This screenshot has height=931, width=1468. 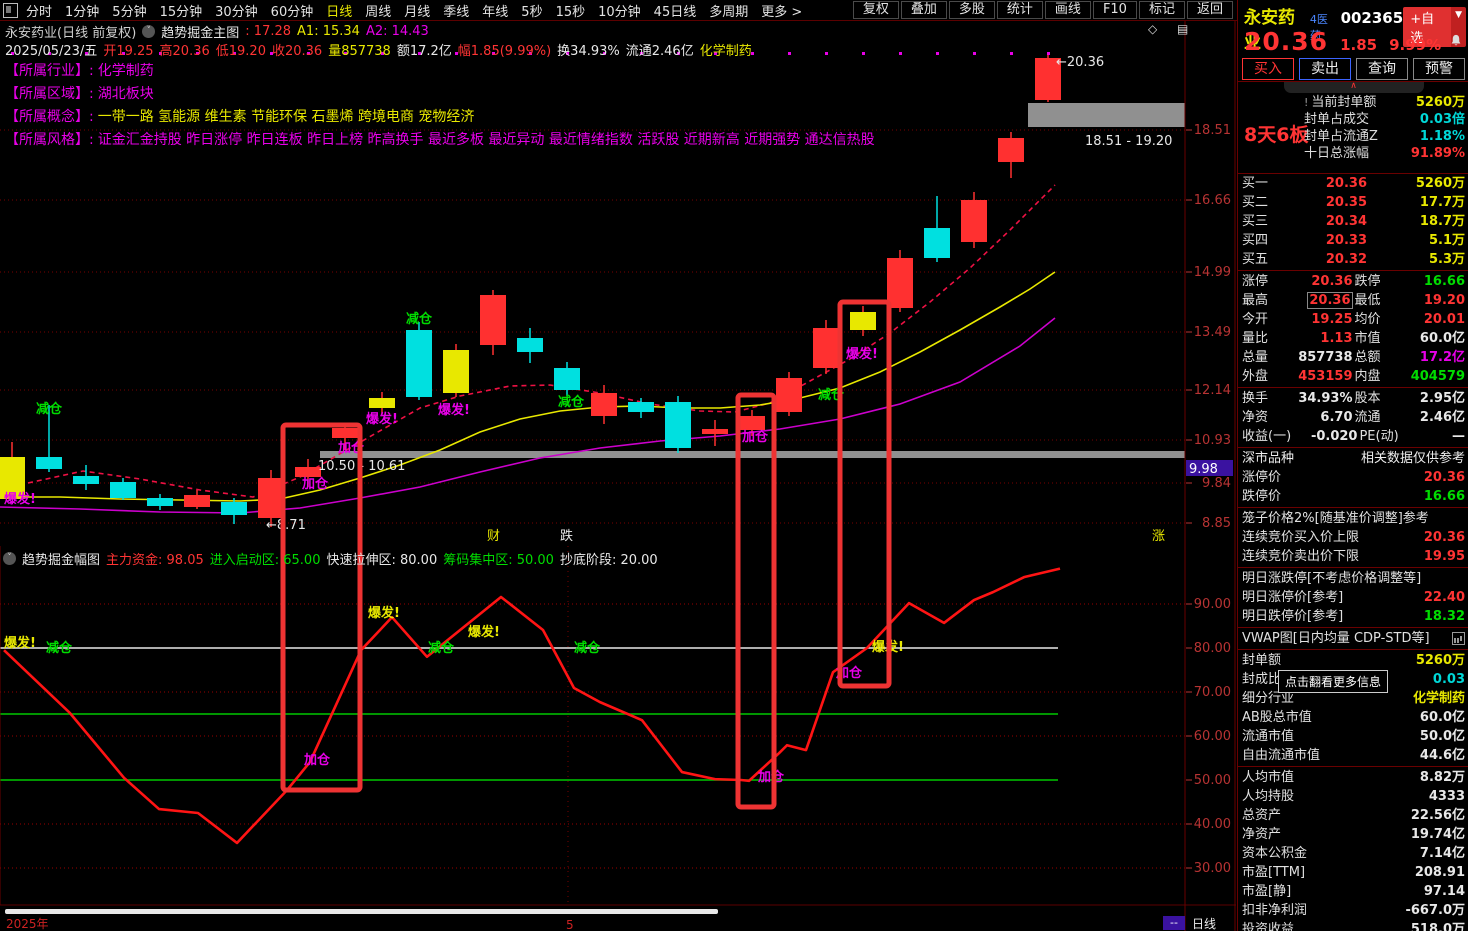 What do you see at coordinates (1353, 68) in the screenshot?
I see `trade-buttons-row: 买入 卖出 查询 预警` at bounding box center [1353, 68].